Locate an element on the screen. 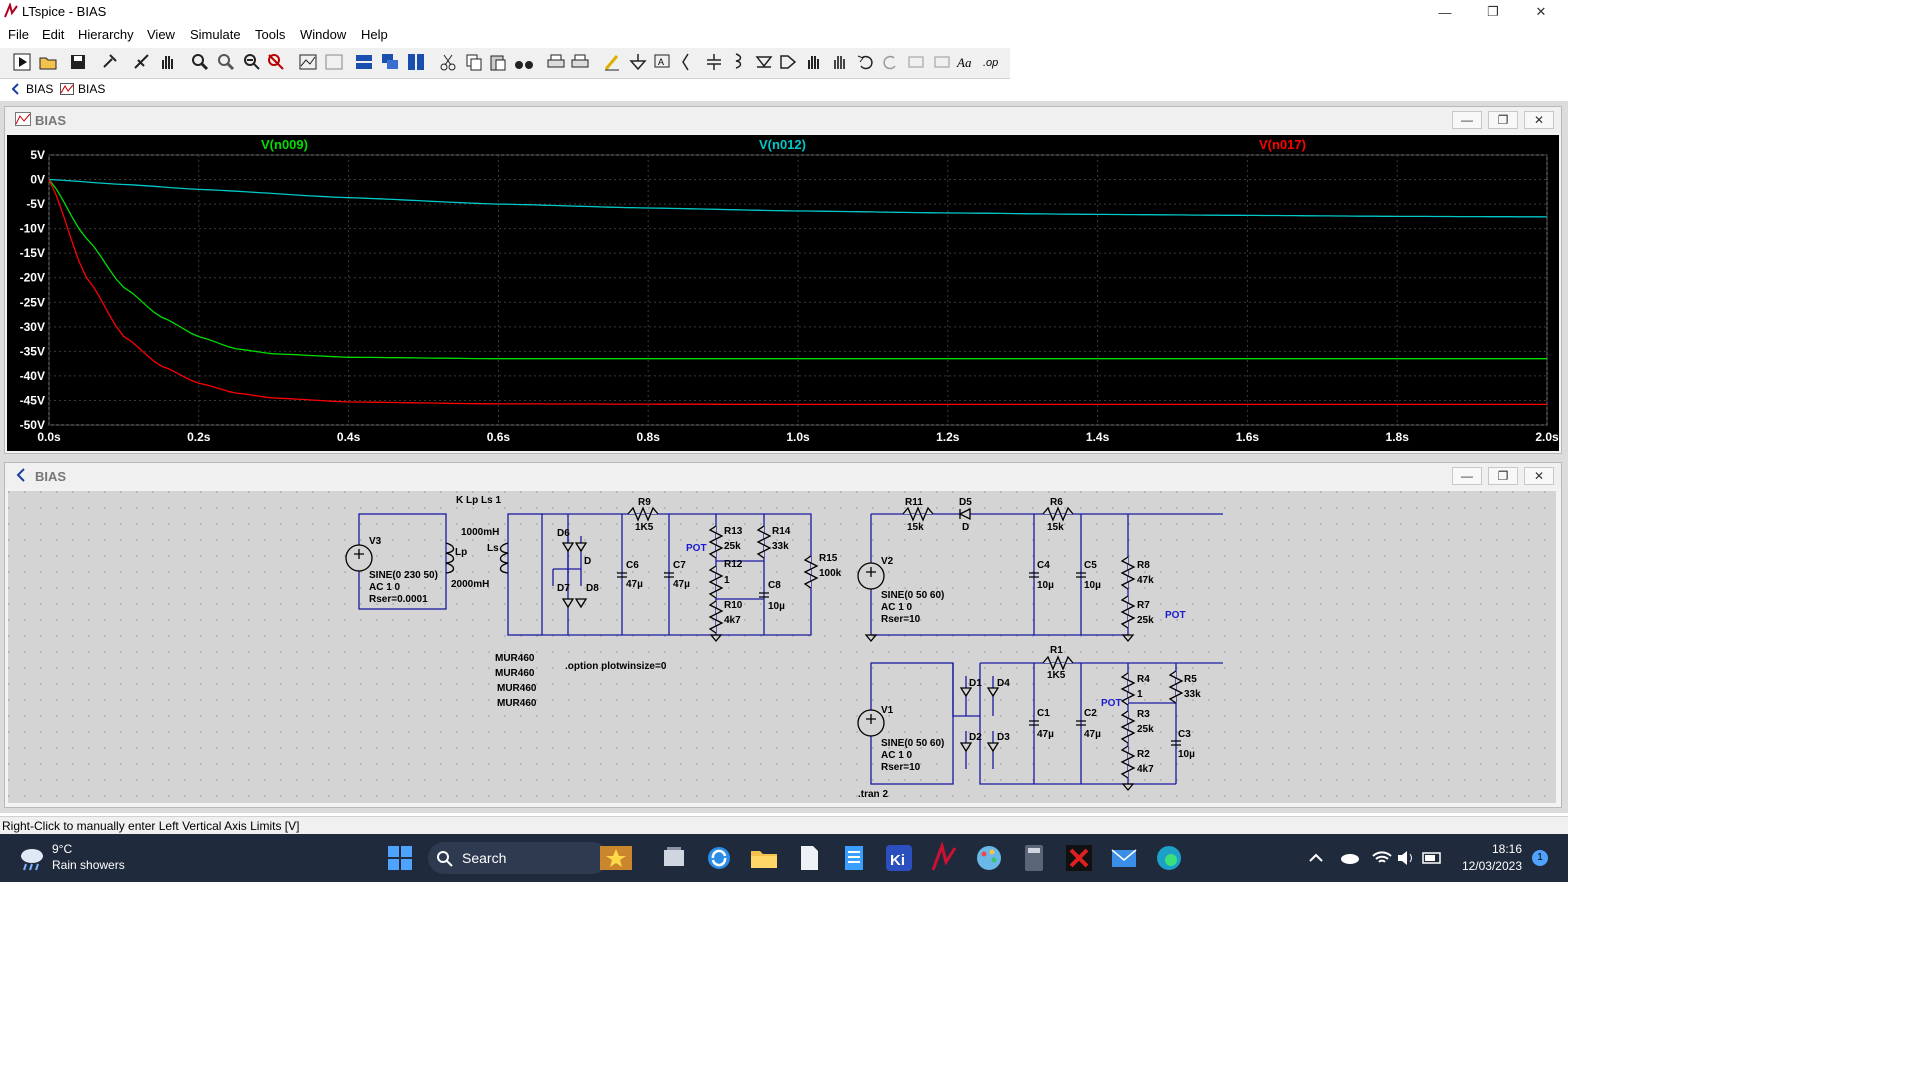 The image size is (1920, 1080). spice-directive-icon: .op is located at coordinates (992, 62).